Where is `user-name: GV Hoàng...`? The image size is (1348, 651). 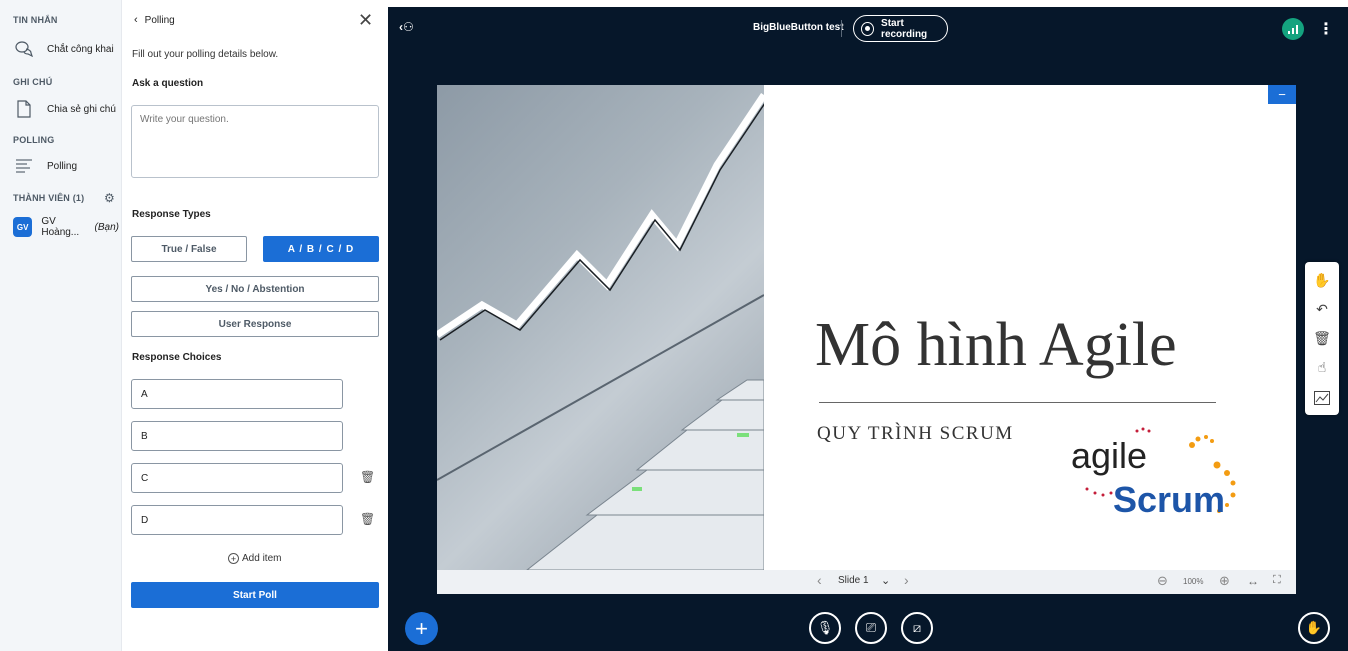
user-name: GV Hoàng... is located at coordinates (60, 227).